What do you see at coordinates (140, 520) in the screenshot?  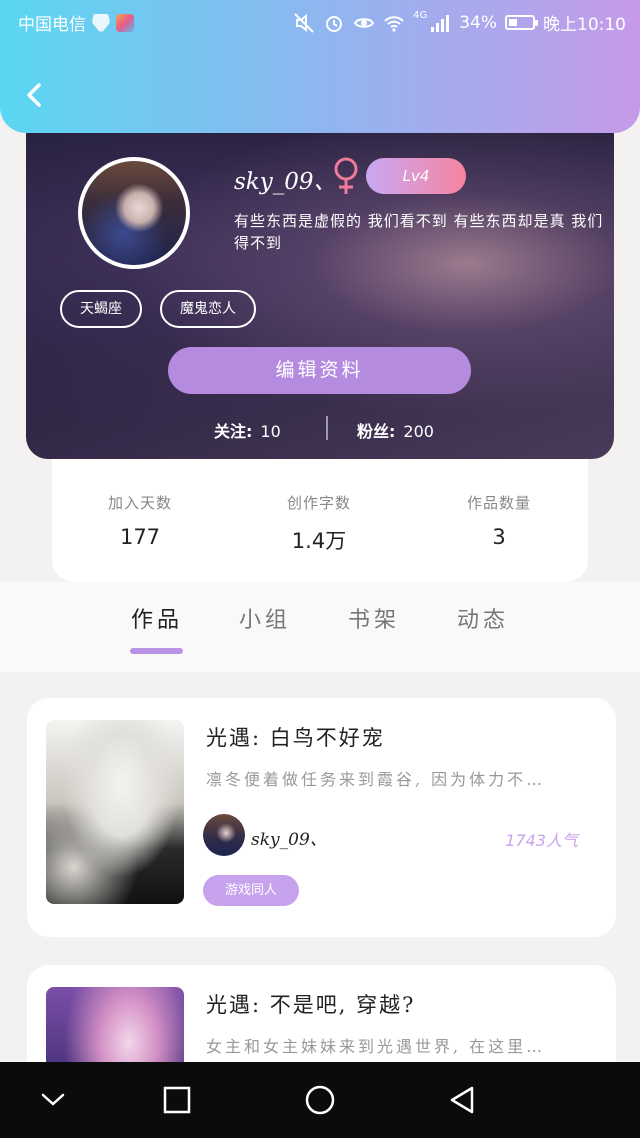 I see `stat-join-days: 加入天数 177` at bounding box center [140, 520].